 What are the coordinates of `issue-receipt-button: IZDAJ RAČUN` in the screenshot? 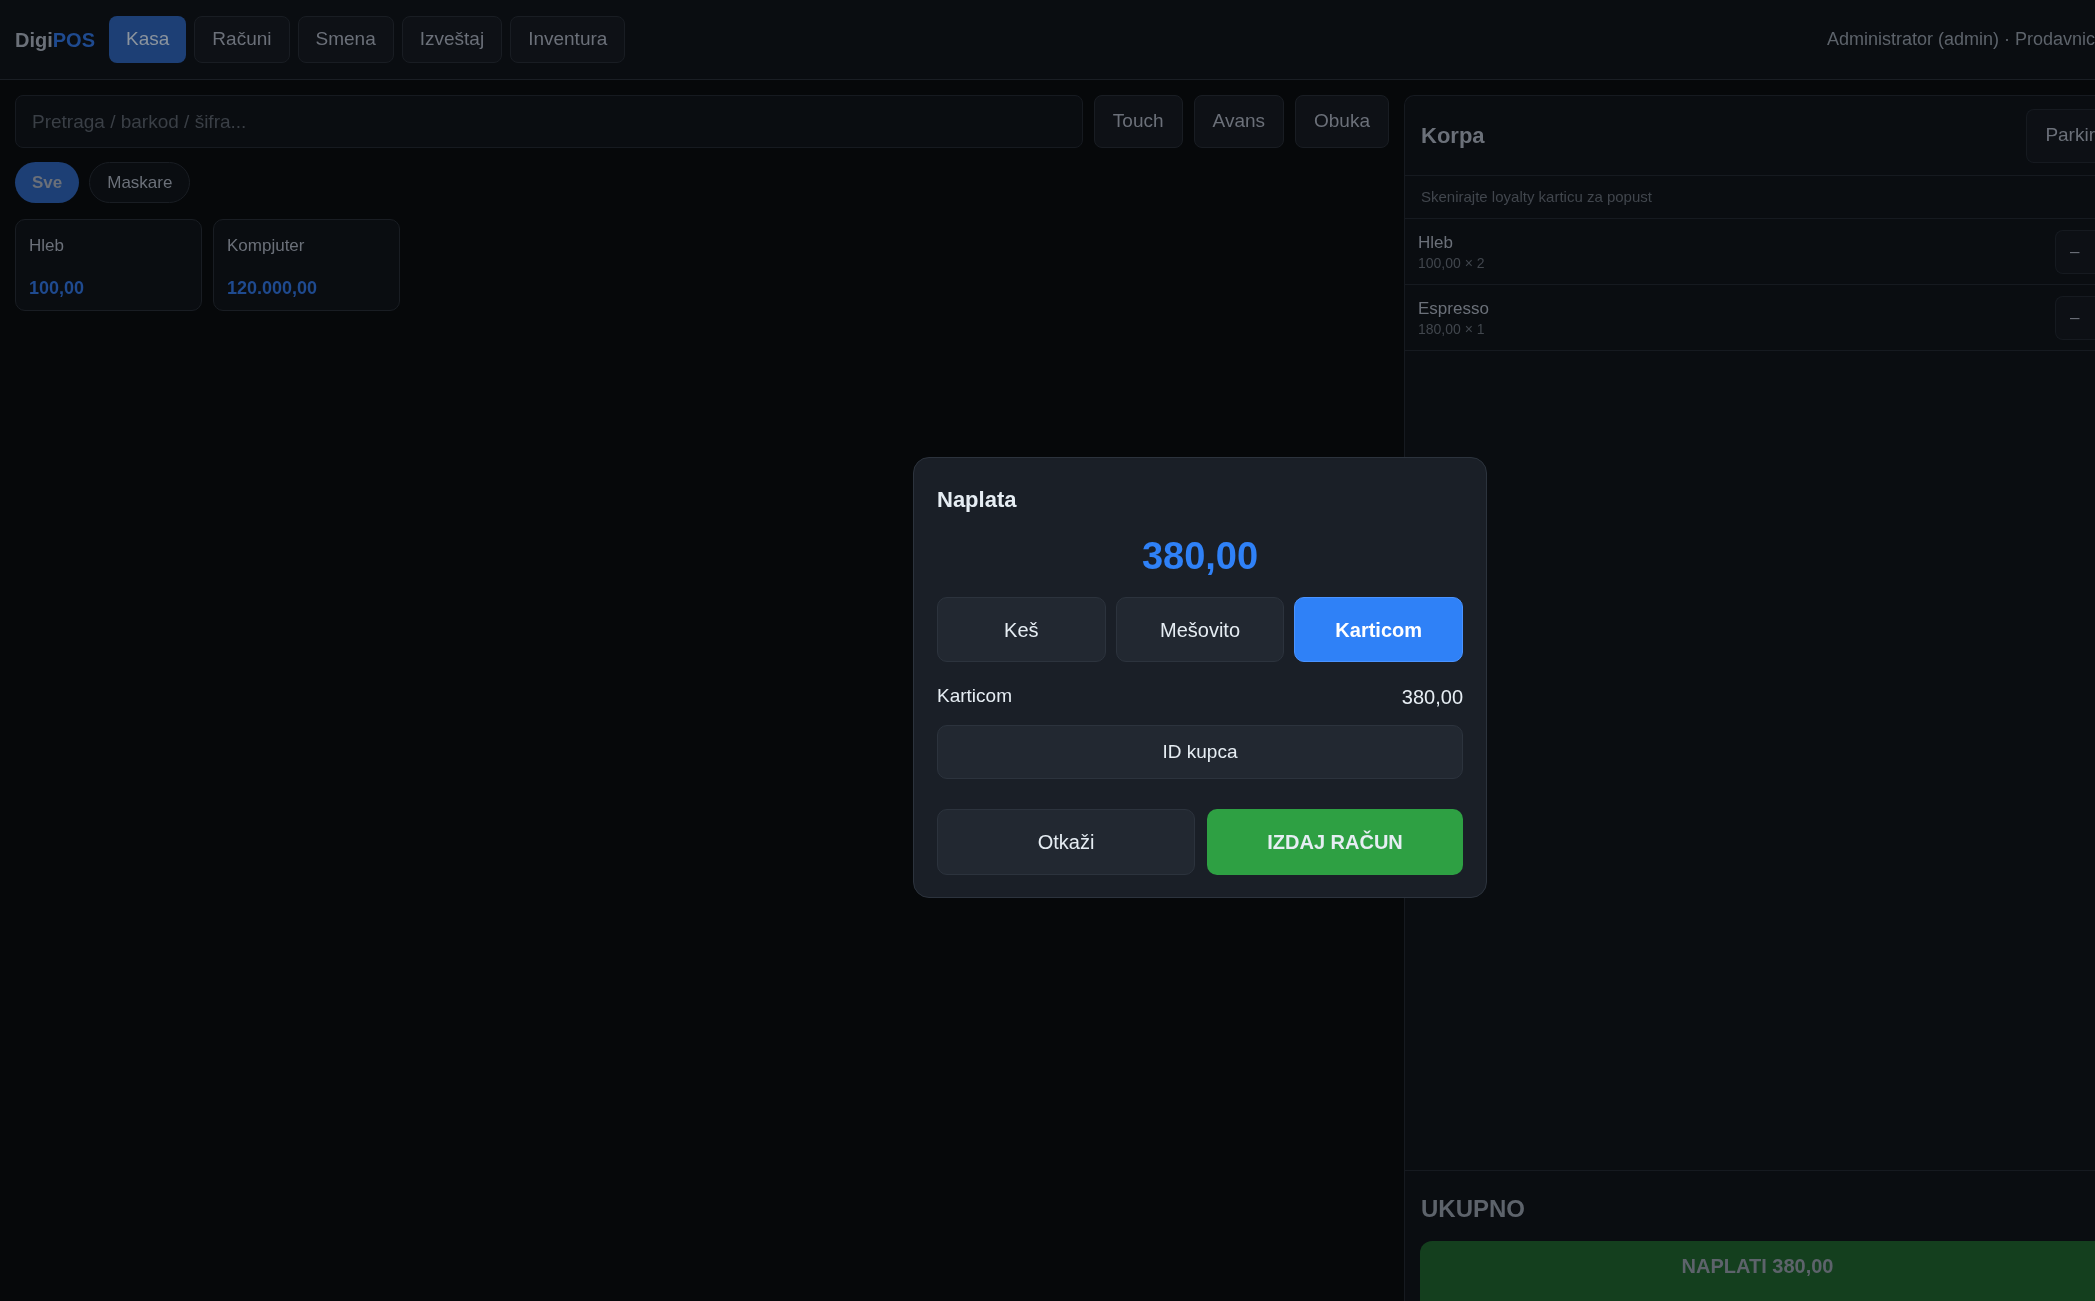 It's located at (1335, 842).